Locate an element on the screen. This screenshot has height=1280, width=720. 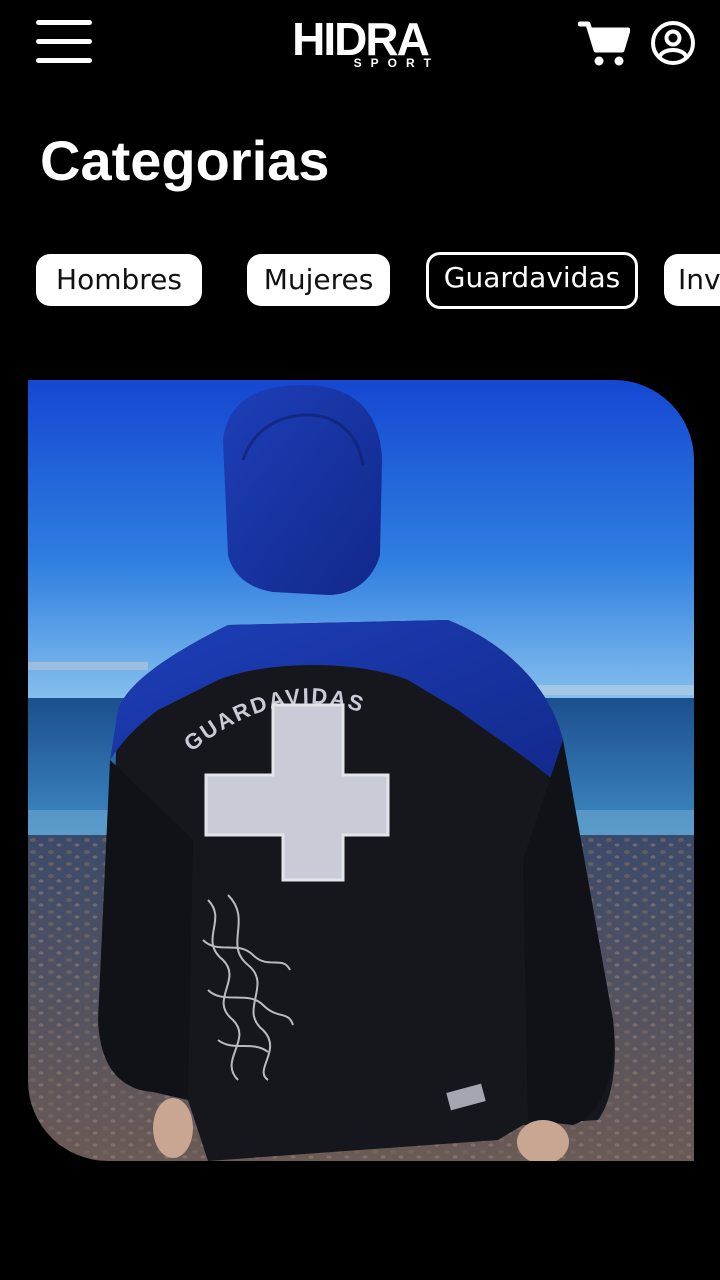
account-circle-icon is located at coordinates (673, 43).